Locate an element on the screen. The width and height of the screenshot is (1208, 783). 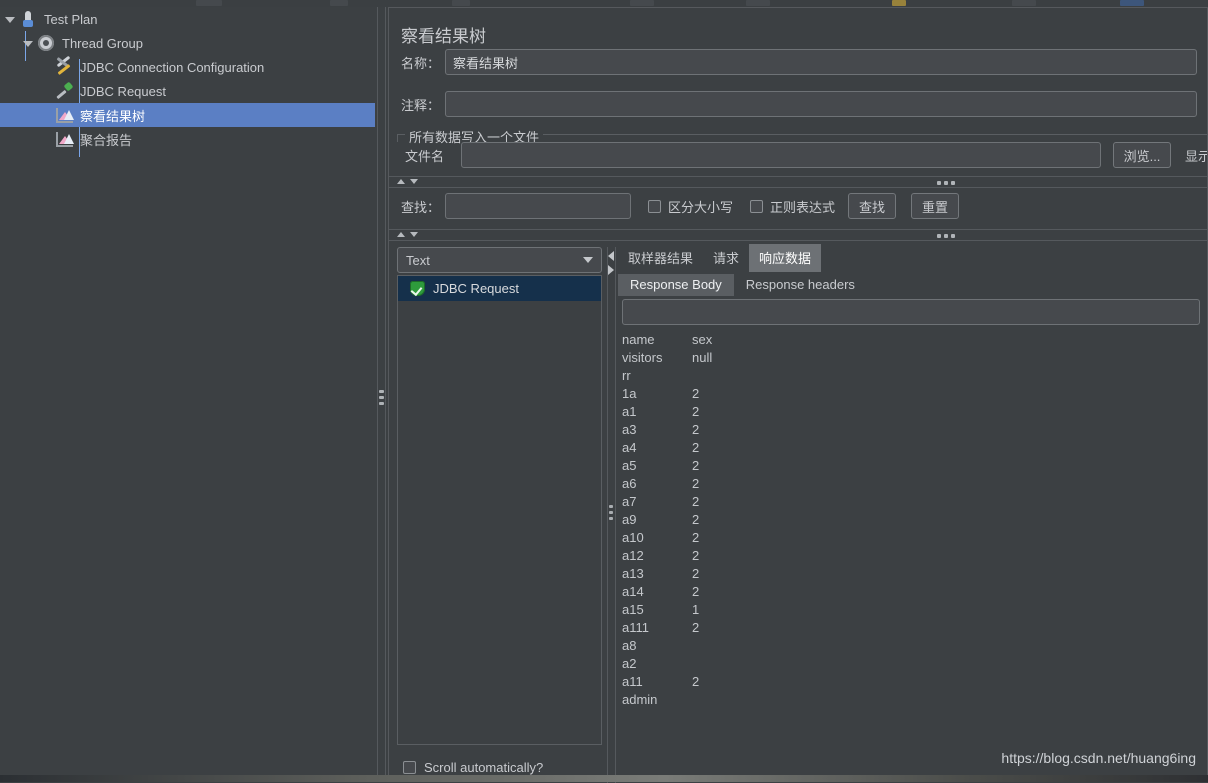
response-row: a1 2 is located at coordinates (915, 413).